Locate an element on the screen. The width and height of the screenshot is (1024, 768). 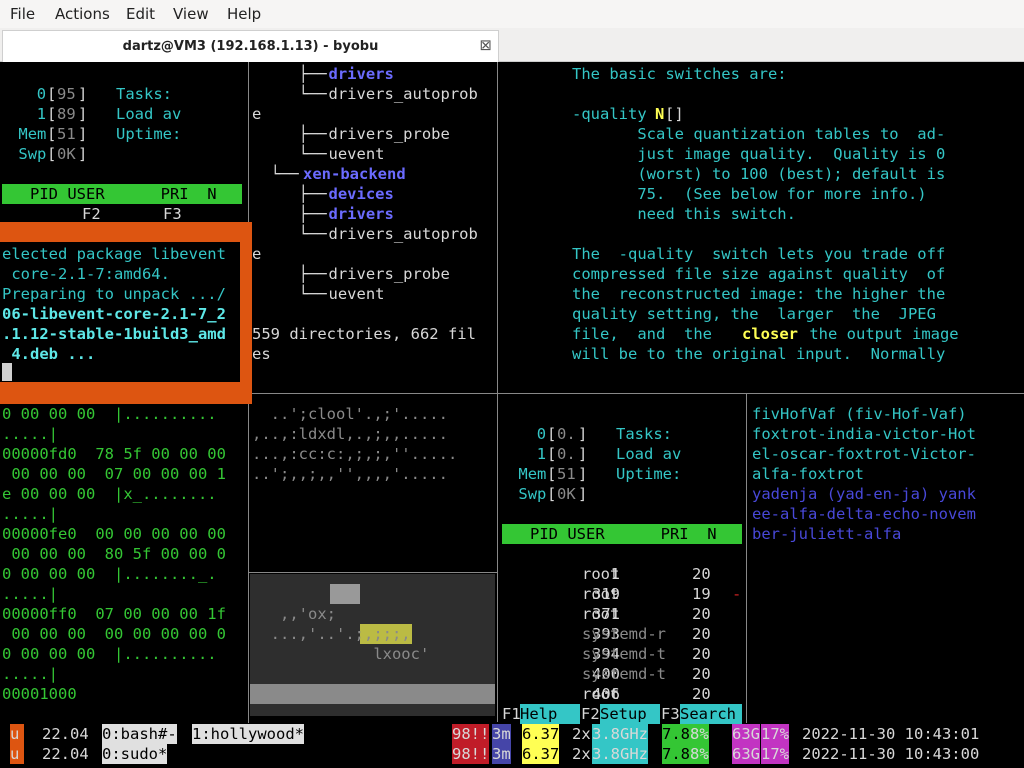
fkey-label: F1 is located at coordinates (511, 714).